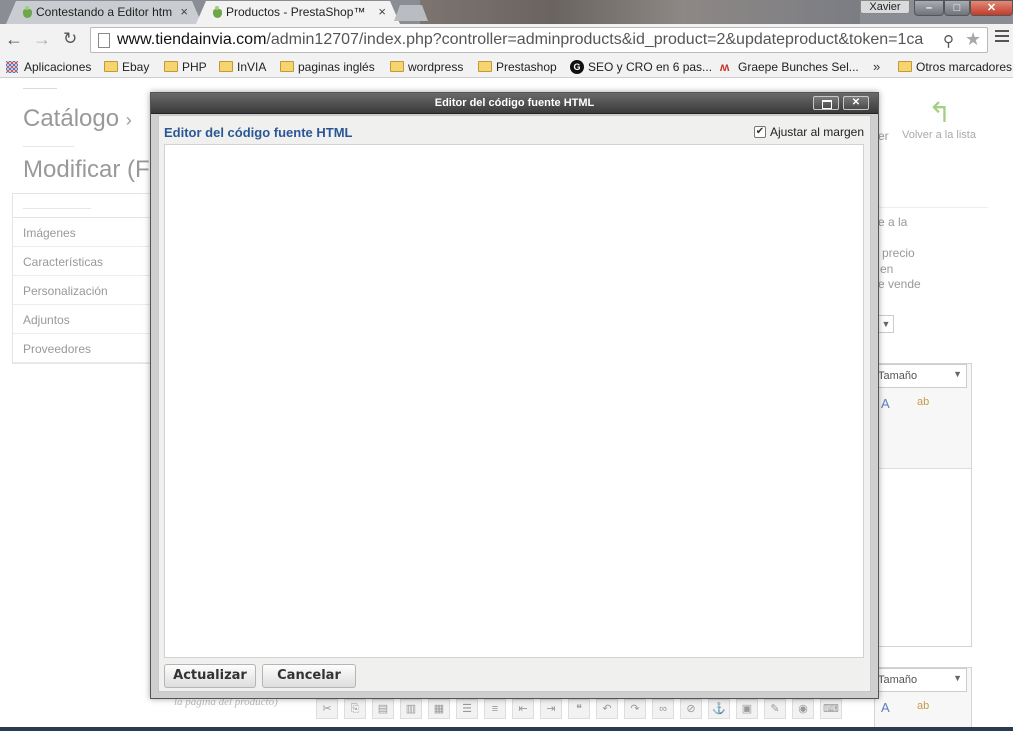 The height and width of the screenshot is (731, 1013). Describe the element at coordinates (579, 709) in the screenshot. I see `quote-icon: ❝` at that location.